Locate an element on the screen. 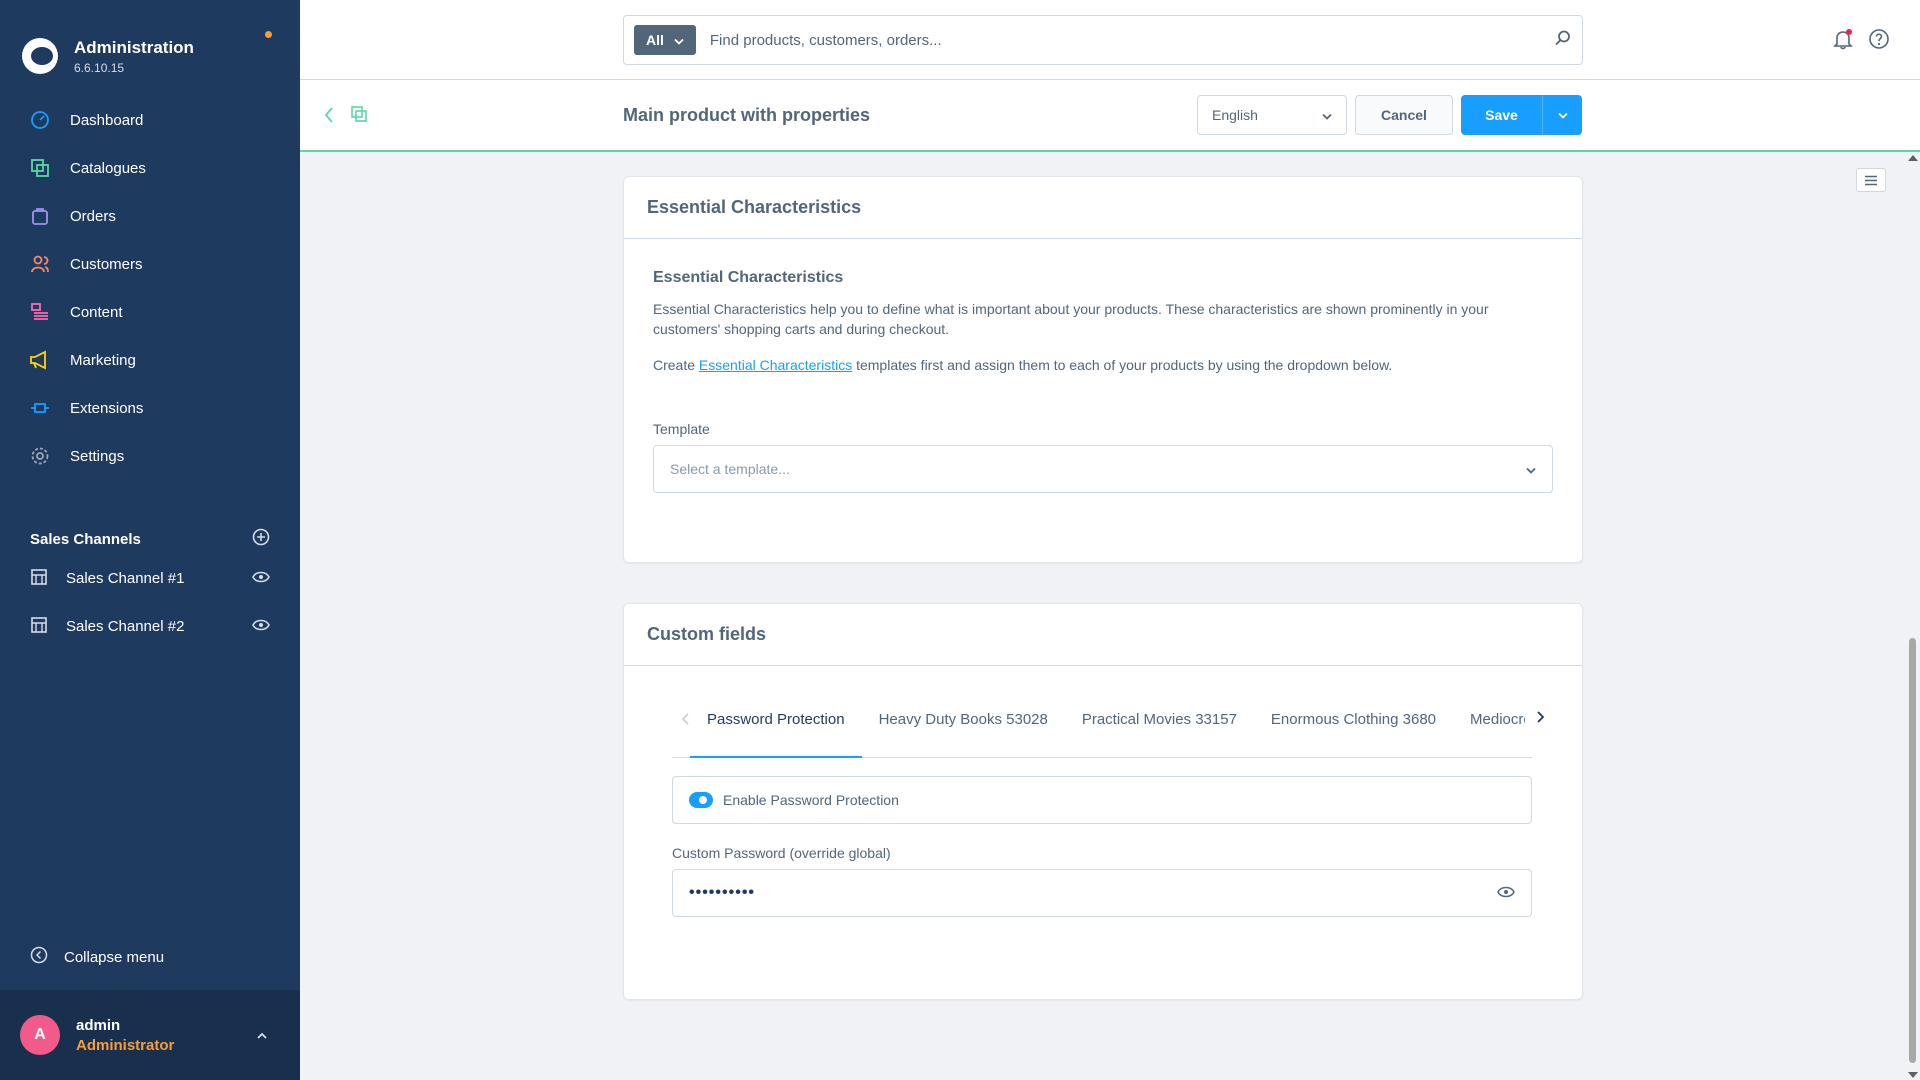 The image size is (1920, 1080). essential-characteristics-link: Essential Characteristics is located at coordinates (775, 365).